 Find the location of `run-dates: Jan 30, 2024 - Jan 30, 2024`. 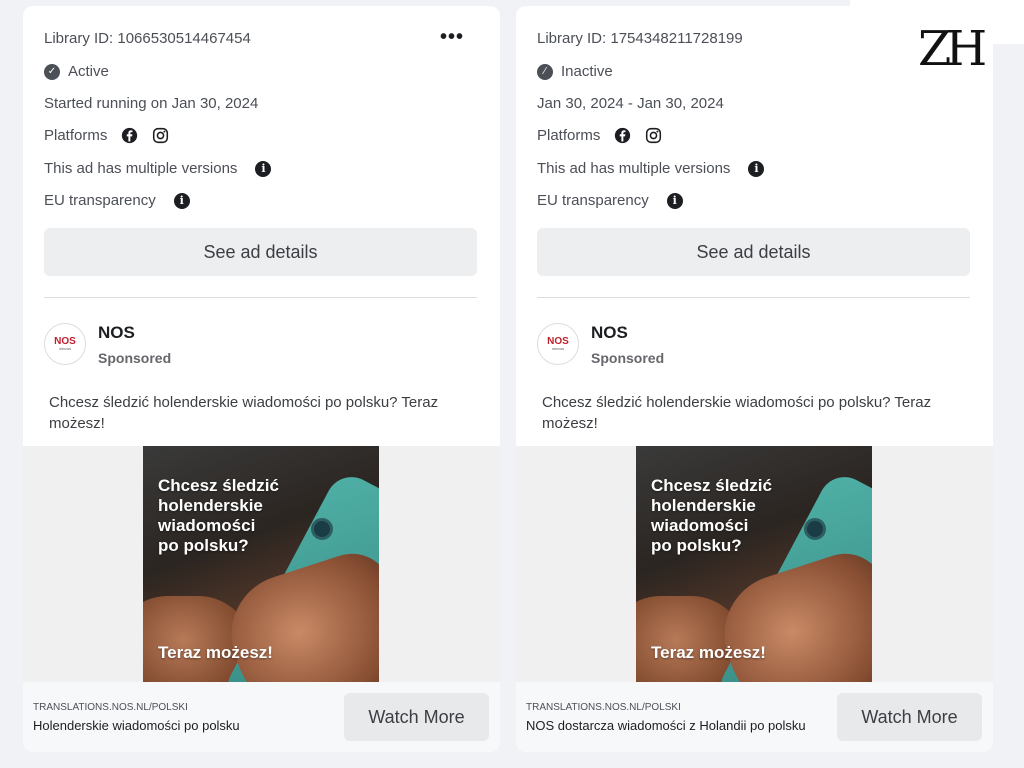

run-dates: Jan 30, 2024 - Jan 30, 2024 is located at coordinates (630, 103).